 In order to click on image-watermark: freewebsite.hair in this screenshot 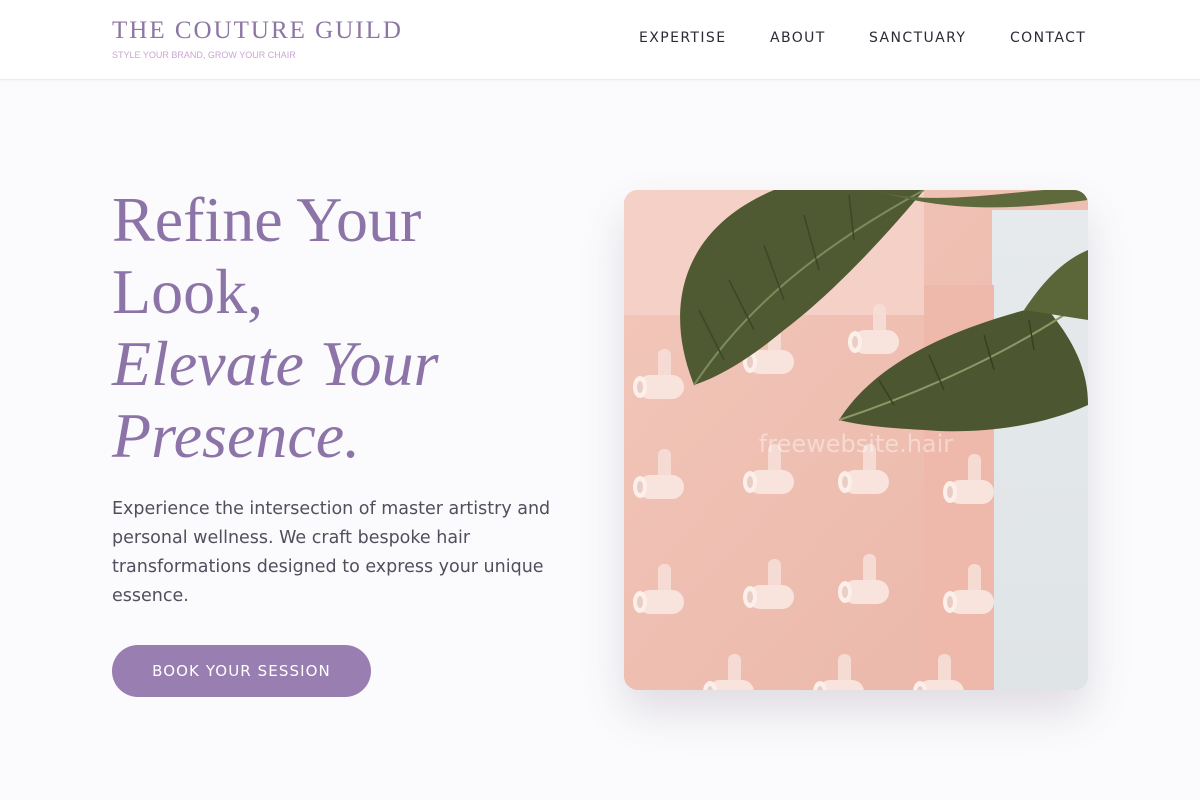, I will do `click(856, 444)`.